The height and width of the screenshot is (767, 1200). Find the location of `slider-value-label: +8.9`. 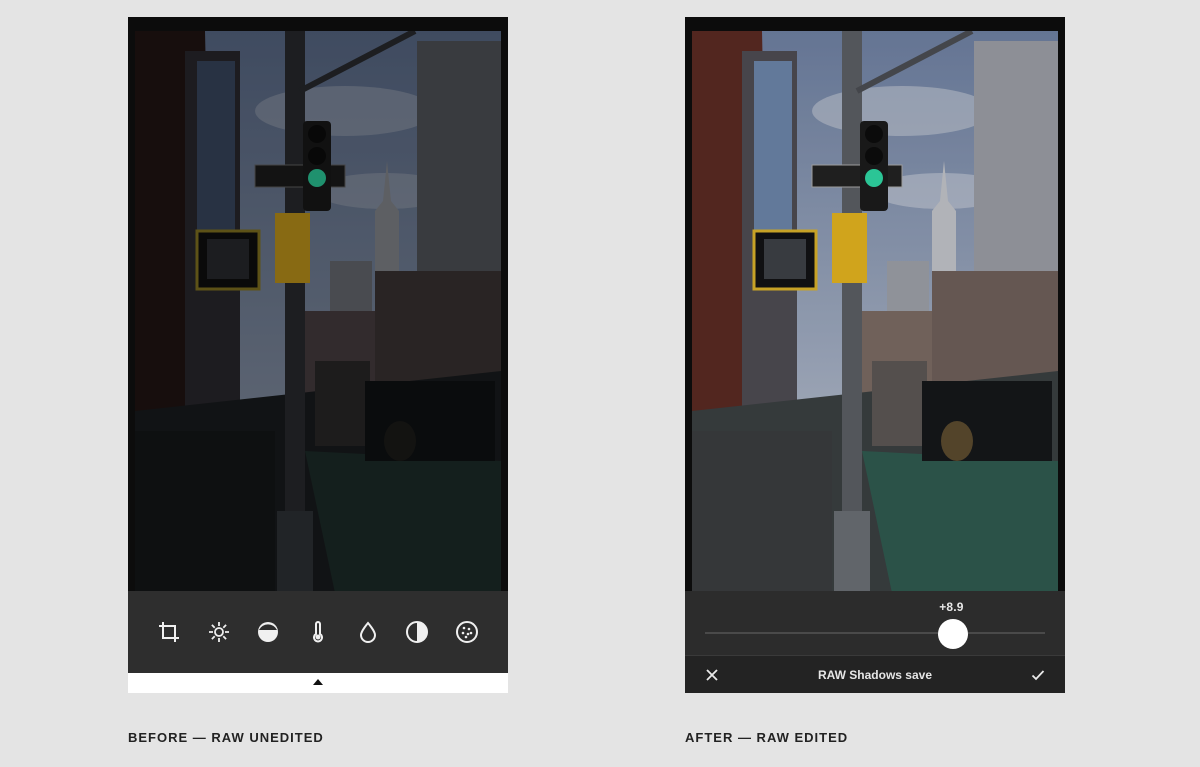

slider-value-label: +8.9 is located at coordinates (951, 607).